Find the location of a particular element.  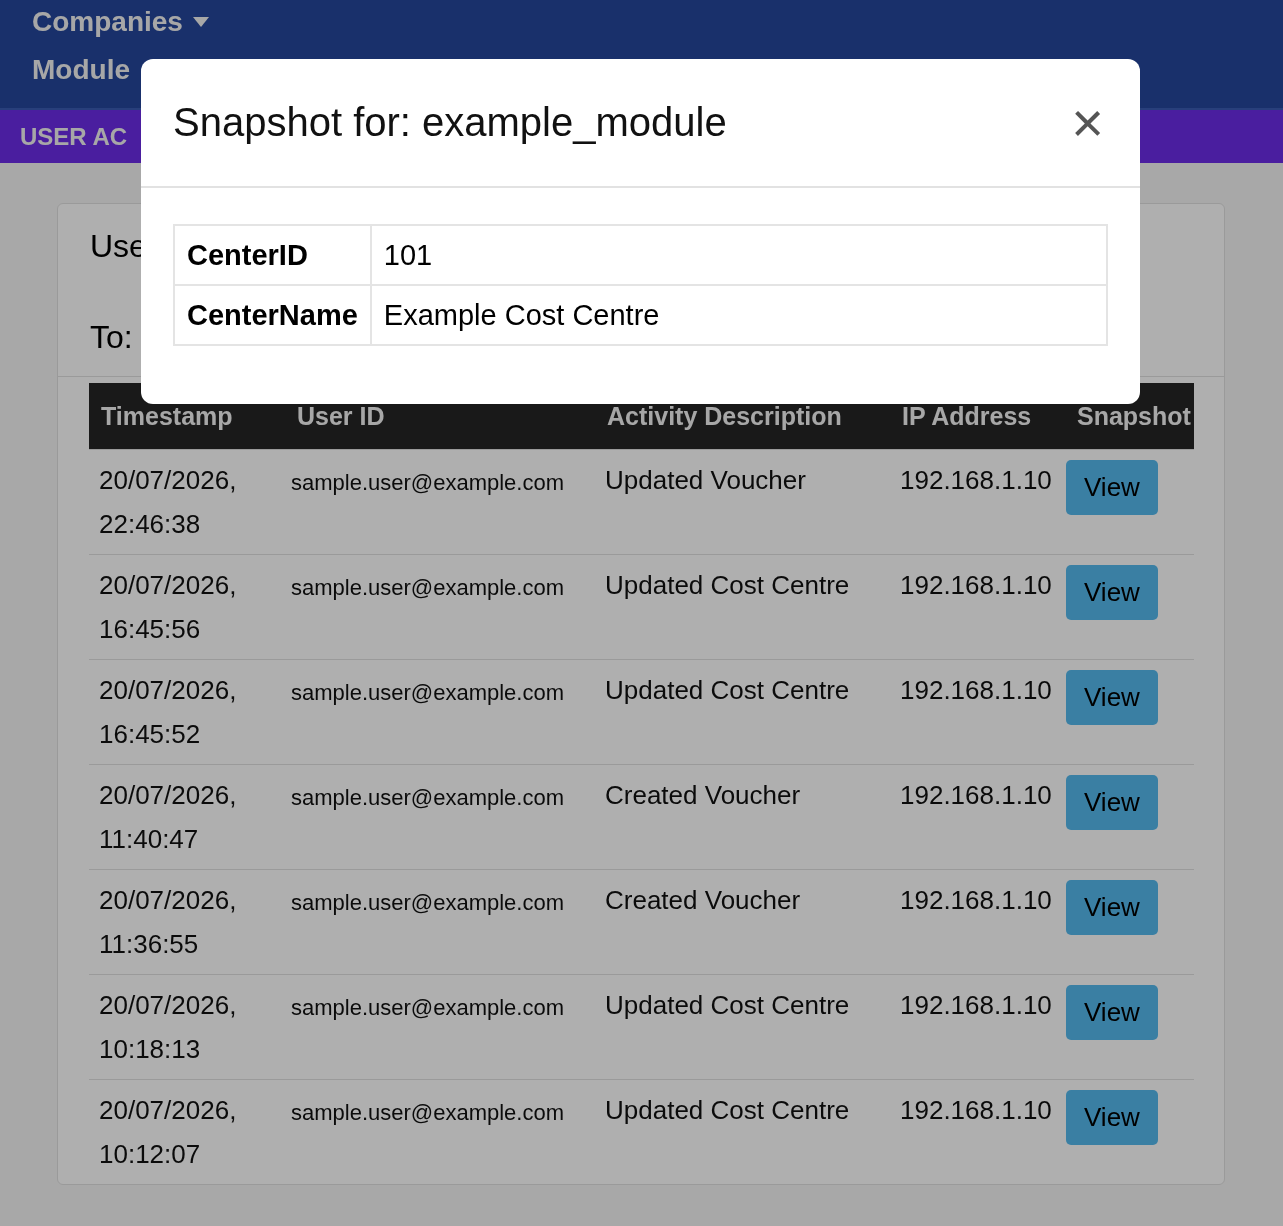

table-cell: 20/07/2026, 11:40:47 is located at coordinates (187, 817).